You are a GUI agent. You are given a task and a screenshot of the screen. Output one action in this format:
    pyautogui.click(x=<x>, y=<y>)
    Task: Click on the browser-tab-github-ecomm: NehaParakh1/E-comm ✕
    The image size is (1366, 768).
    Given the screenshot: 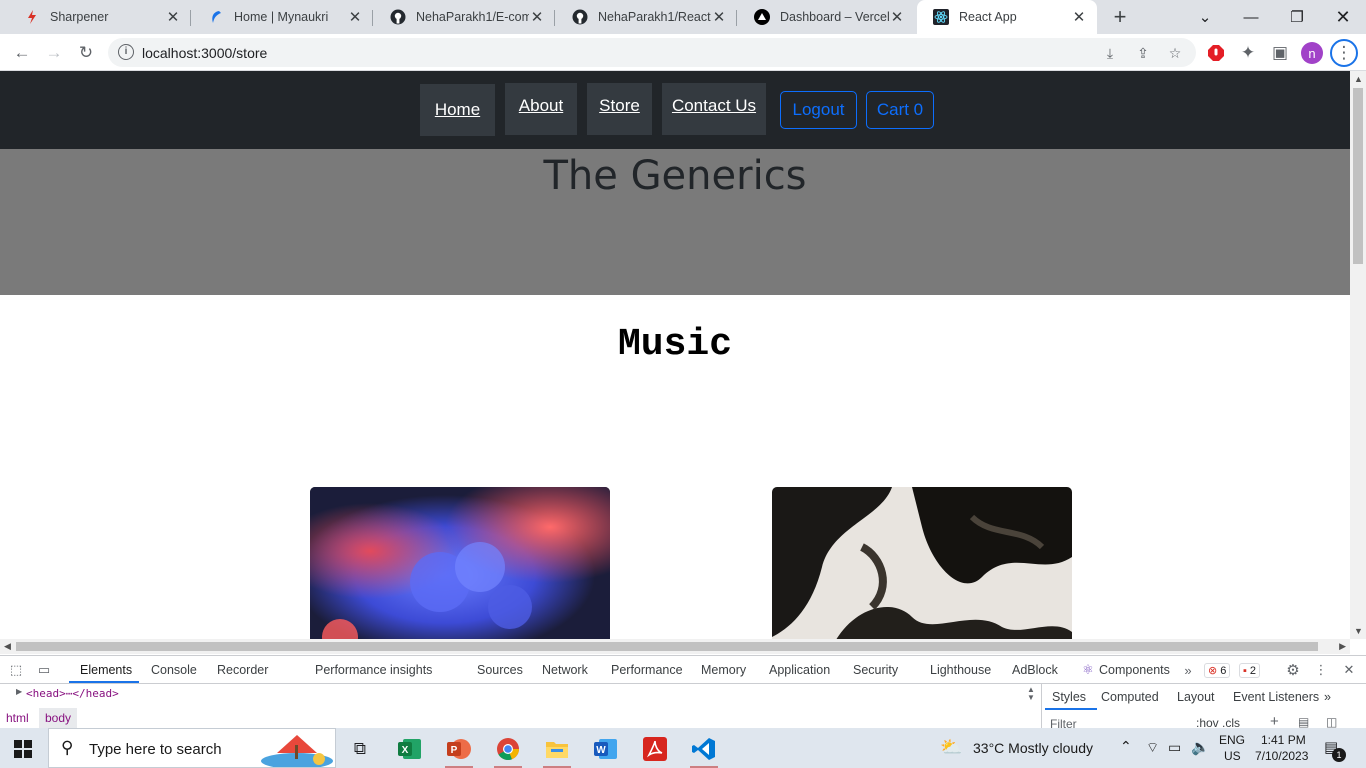 What is the action you would take?
    pyautogui.click(x=464, y=17)
    